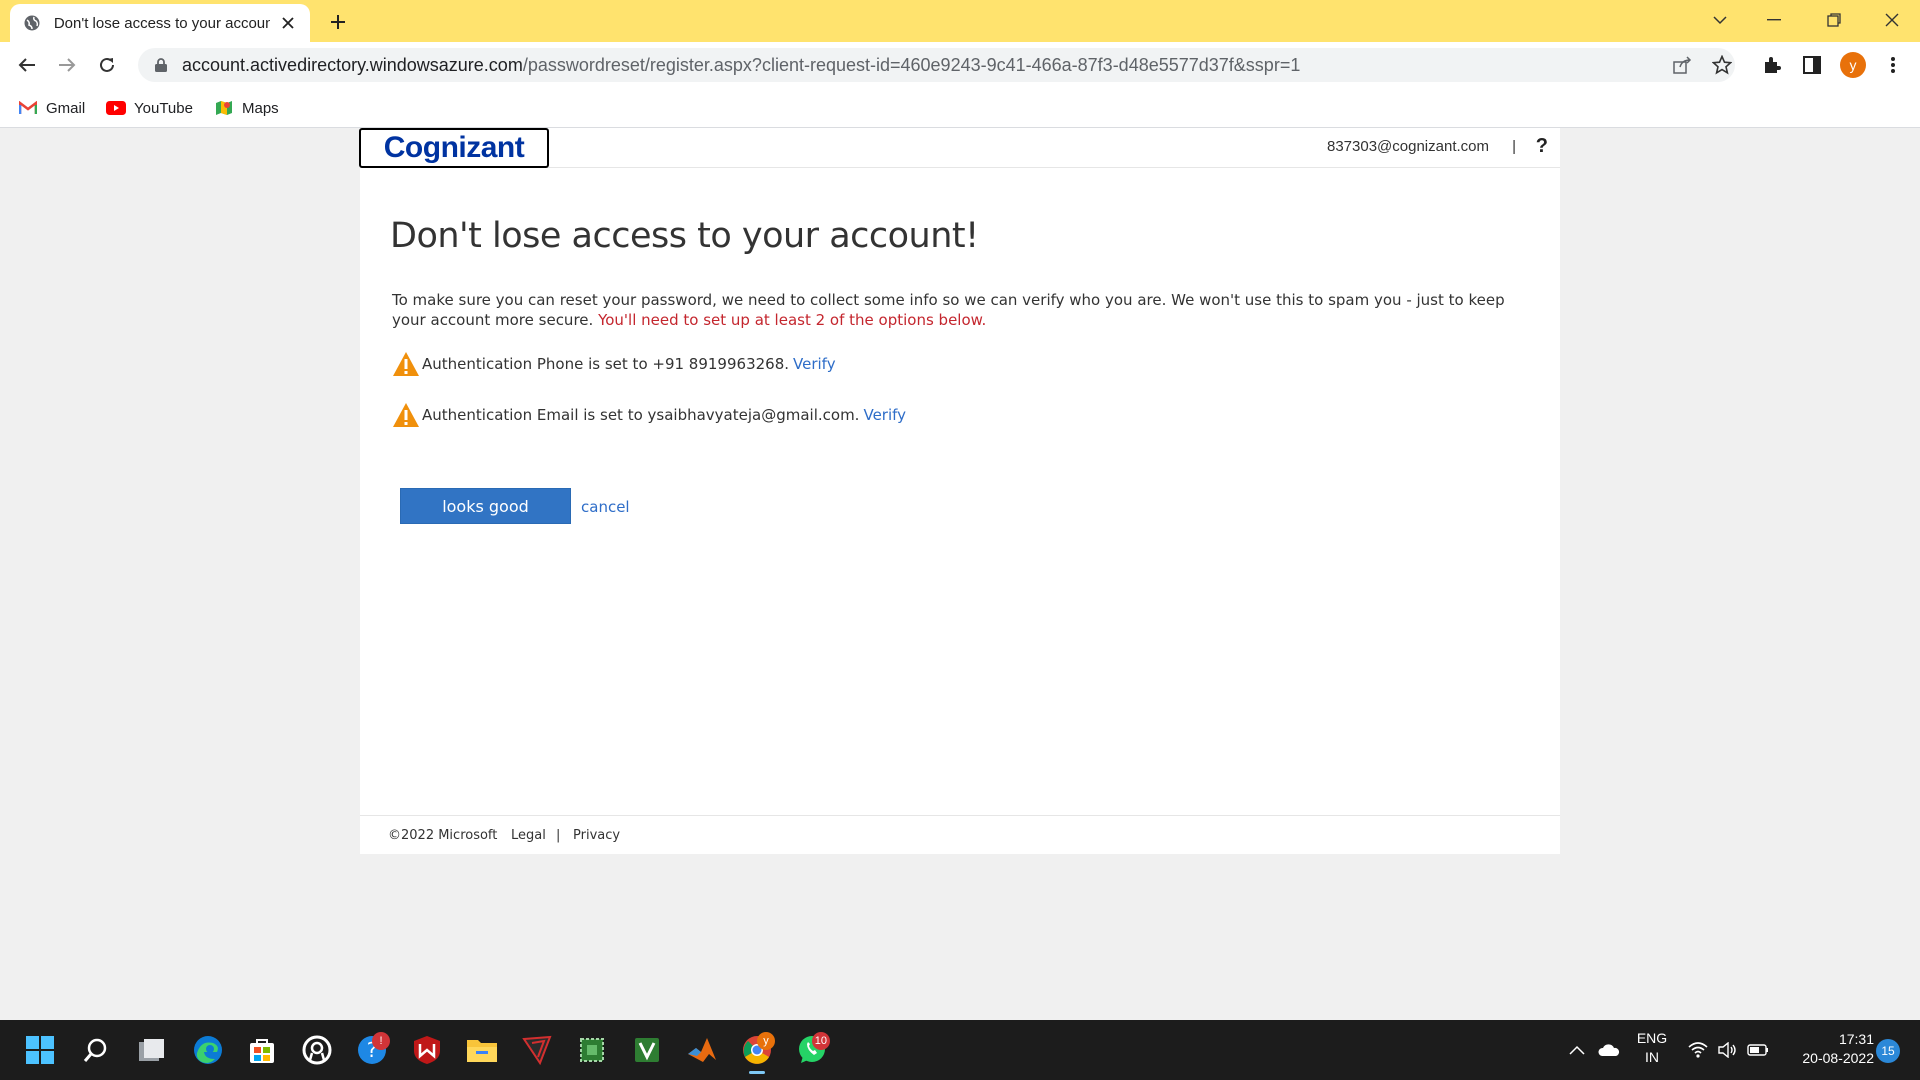 This screenshot has height=1080, width=1920. What do you see at coordinates (338, 22) in the screenshot?
I see `new-tab-button` at bounding box center [338, 22].